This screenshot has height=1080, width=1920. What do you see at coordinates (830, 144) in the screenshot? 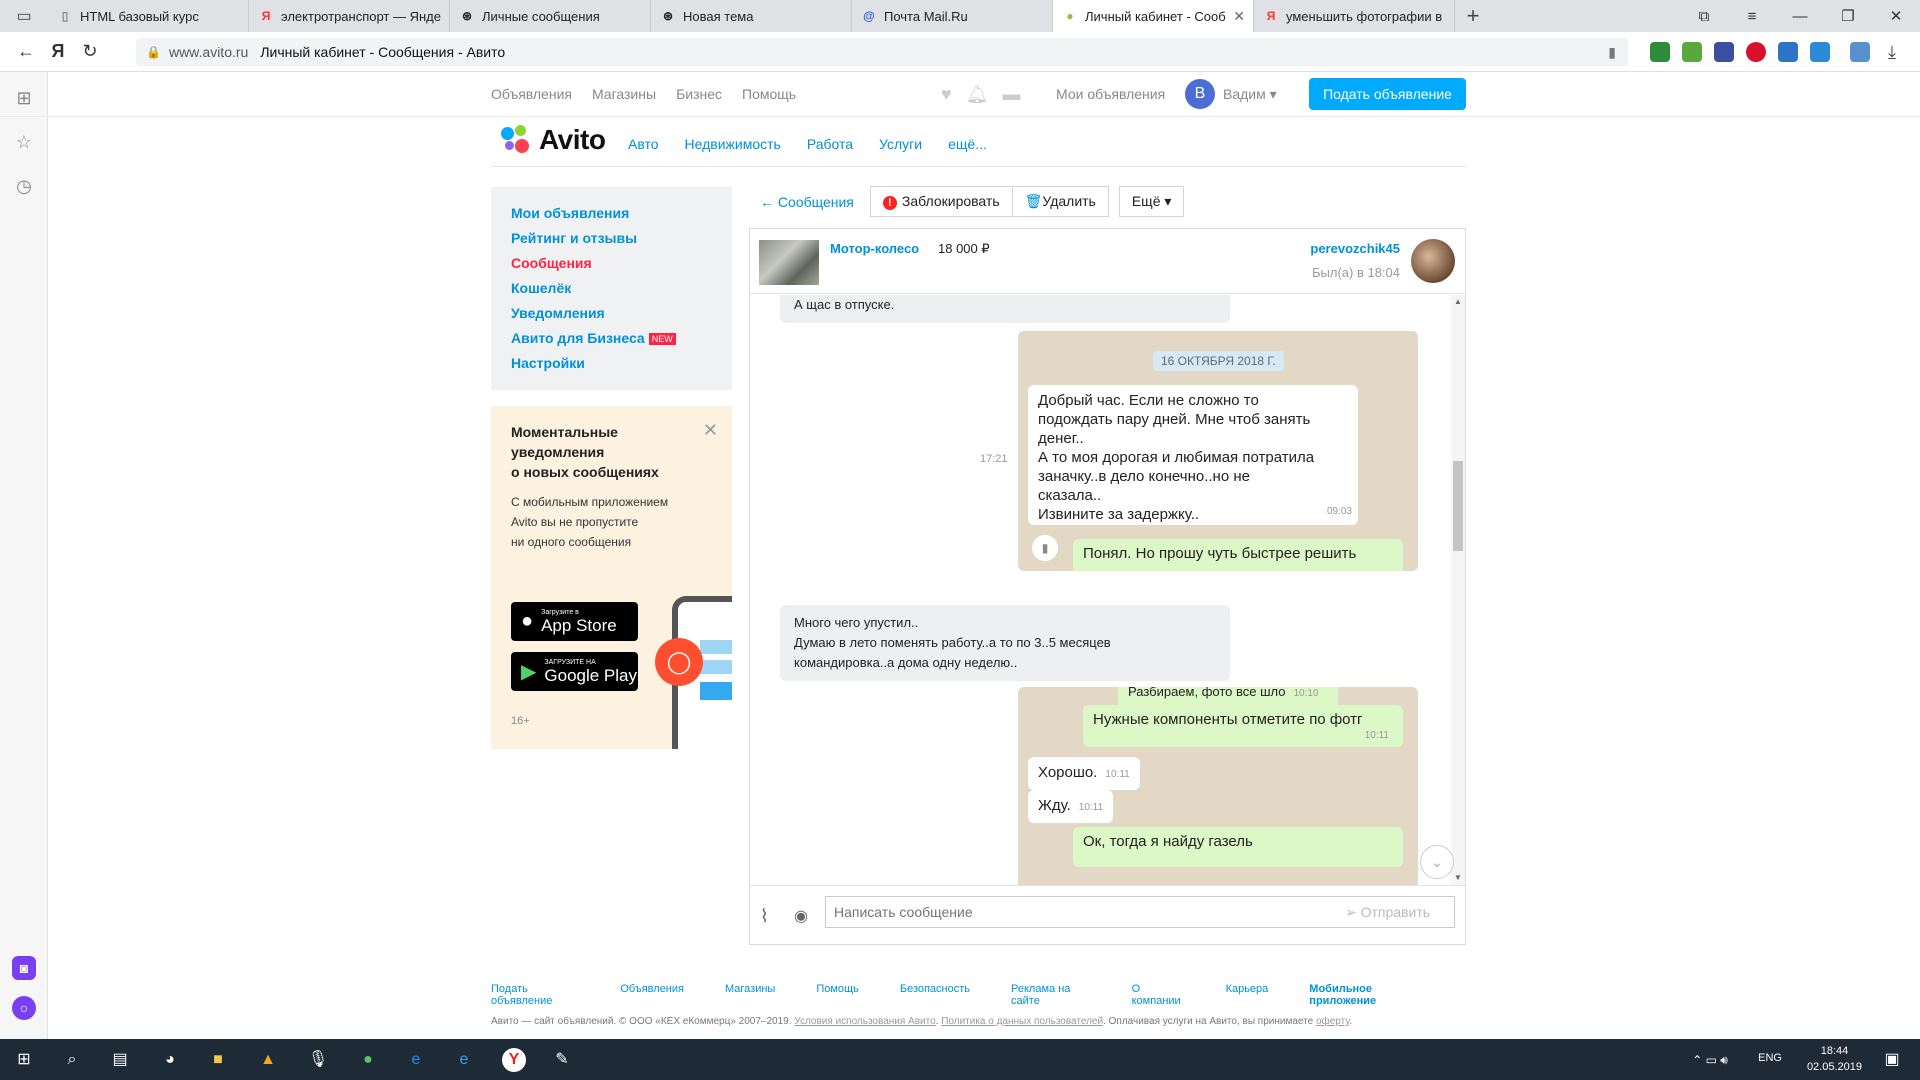
I see `category-jobs: Работа` at bounding box center [830, 144].